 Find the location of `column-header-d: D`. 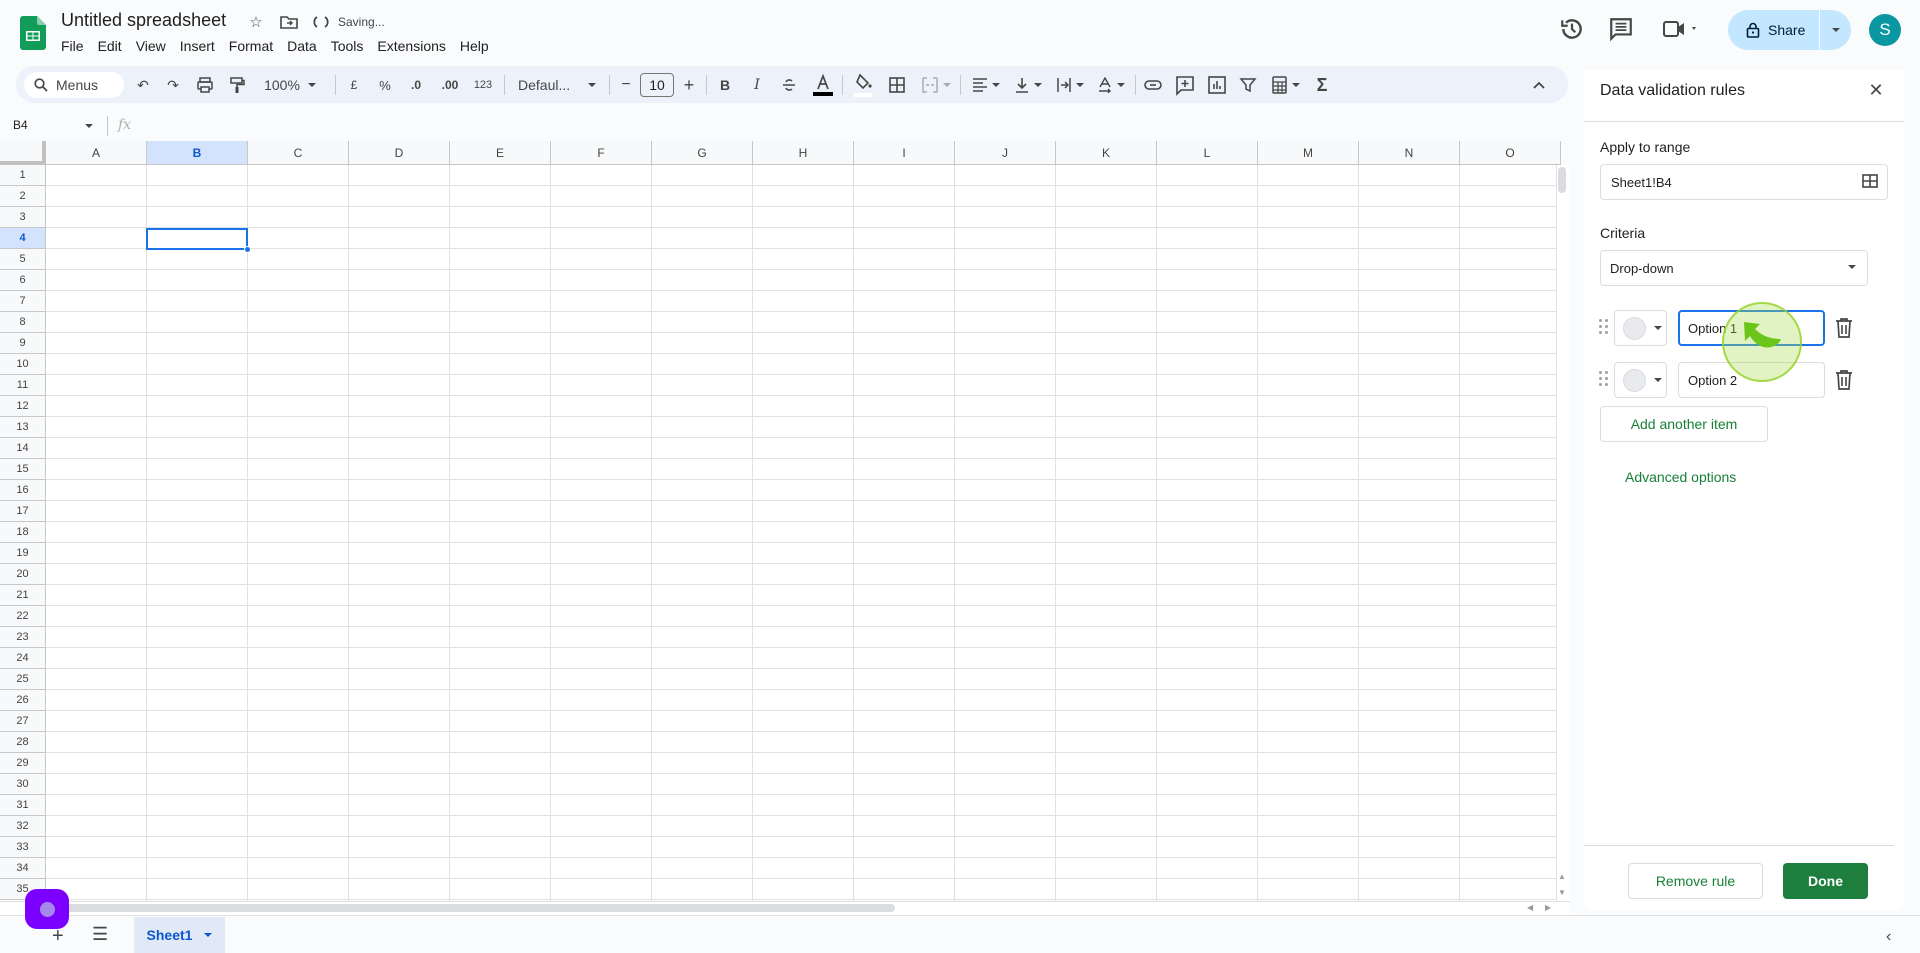

column-header-d: D is located at coordinates (399, 153).